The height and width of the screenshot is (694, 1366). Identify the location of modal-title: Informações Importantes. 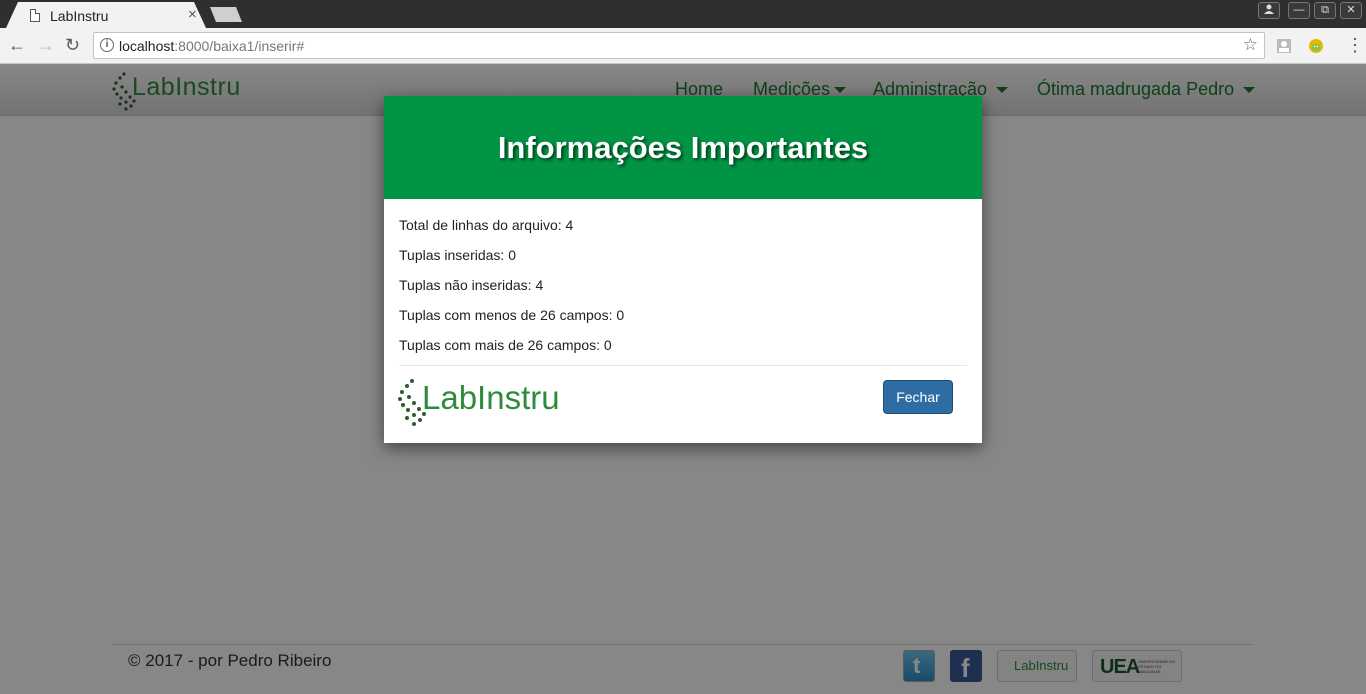
(683, 147).